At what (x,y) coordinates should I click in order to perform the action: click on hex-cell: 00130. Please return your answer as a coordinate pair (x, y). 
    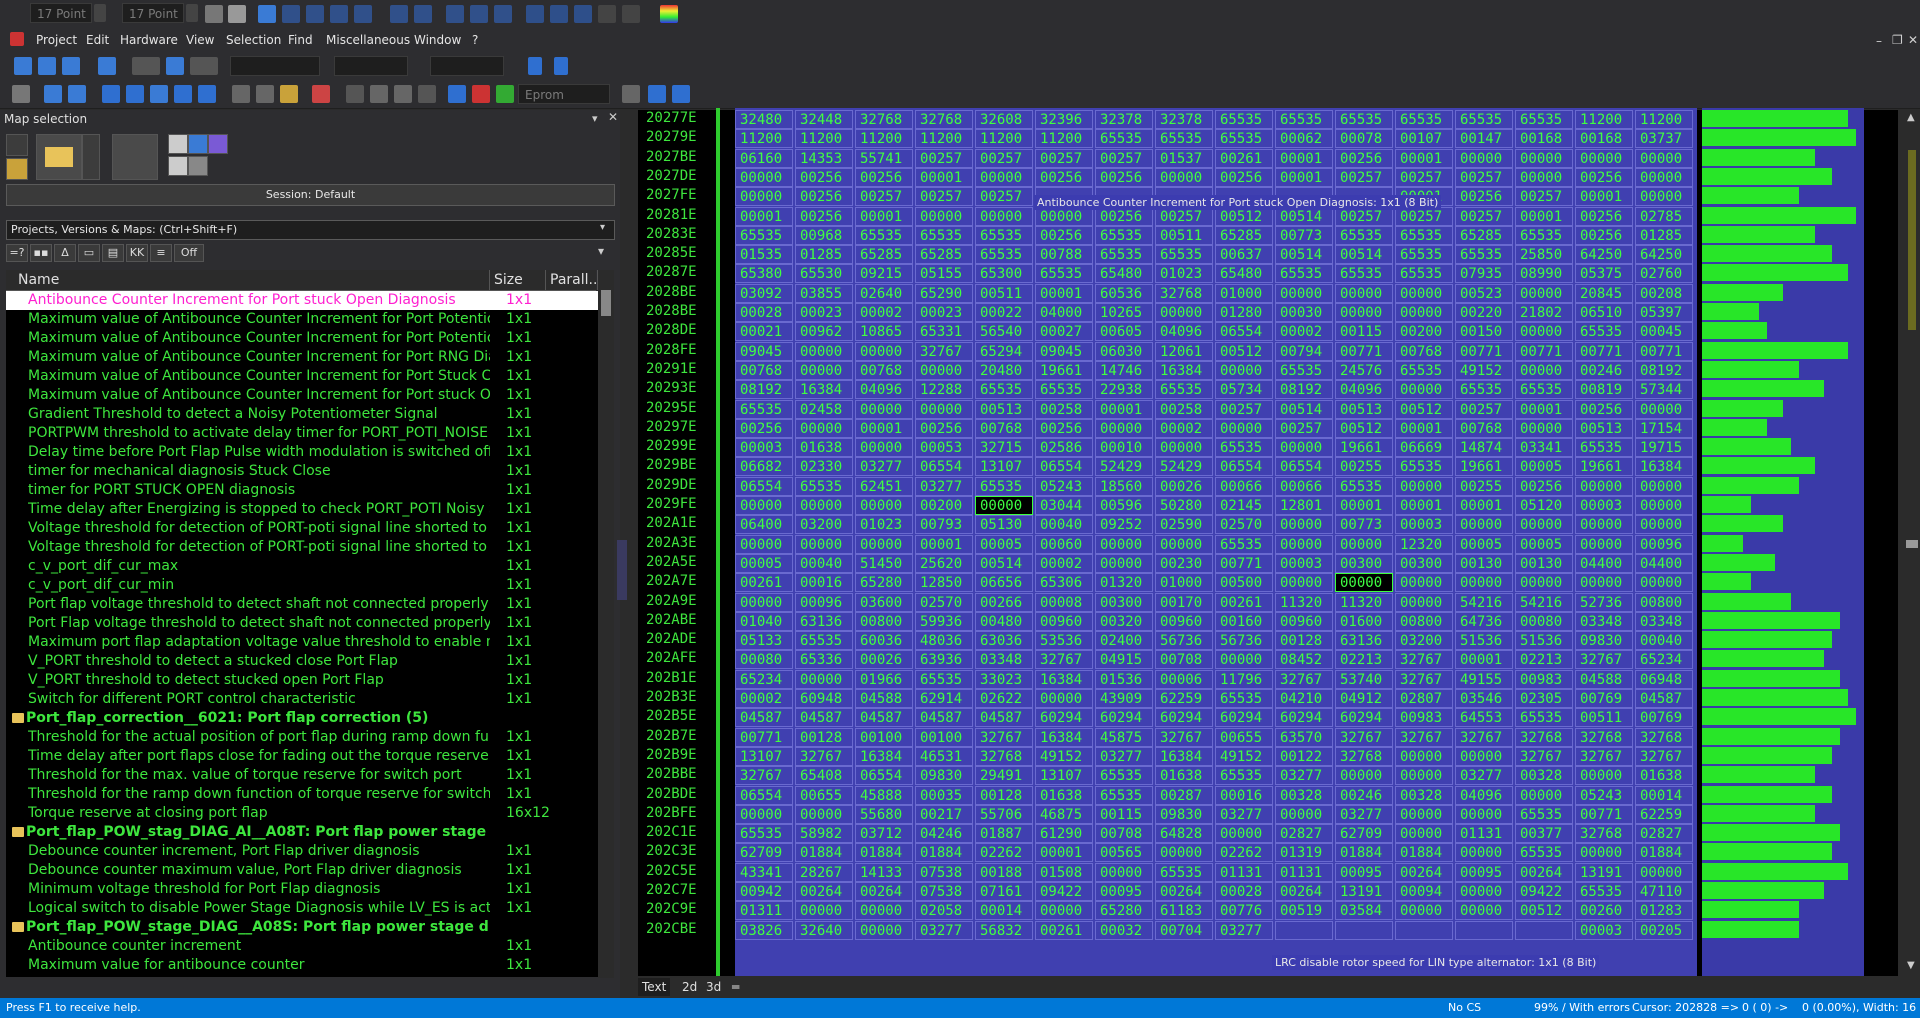
    Looking at the image, I should click on (1544, 563).